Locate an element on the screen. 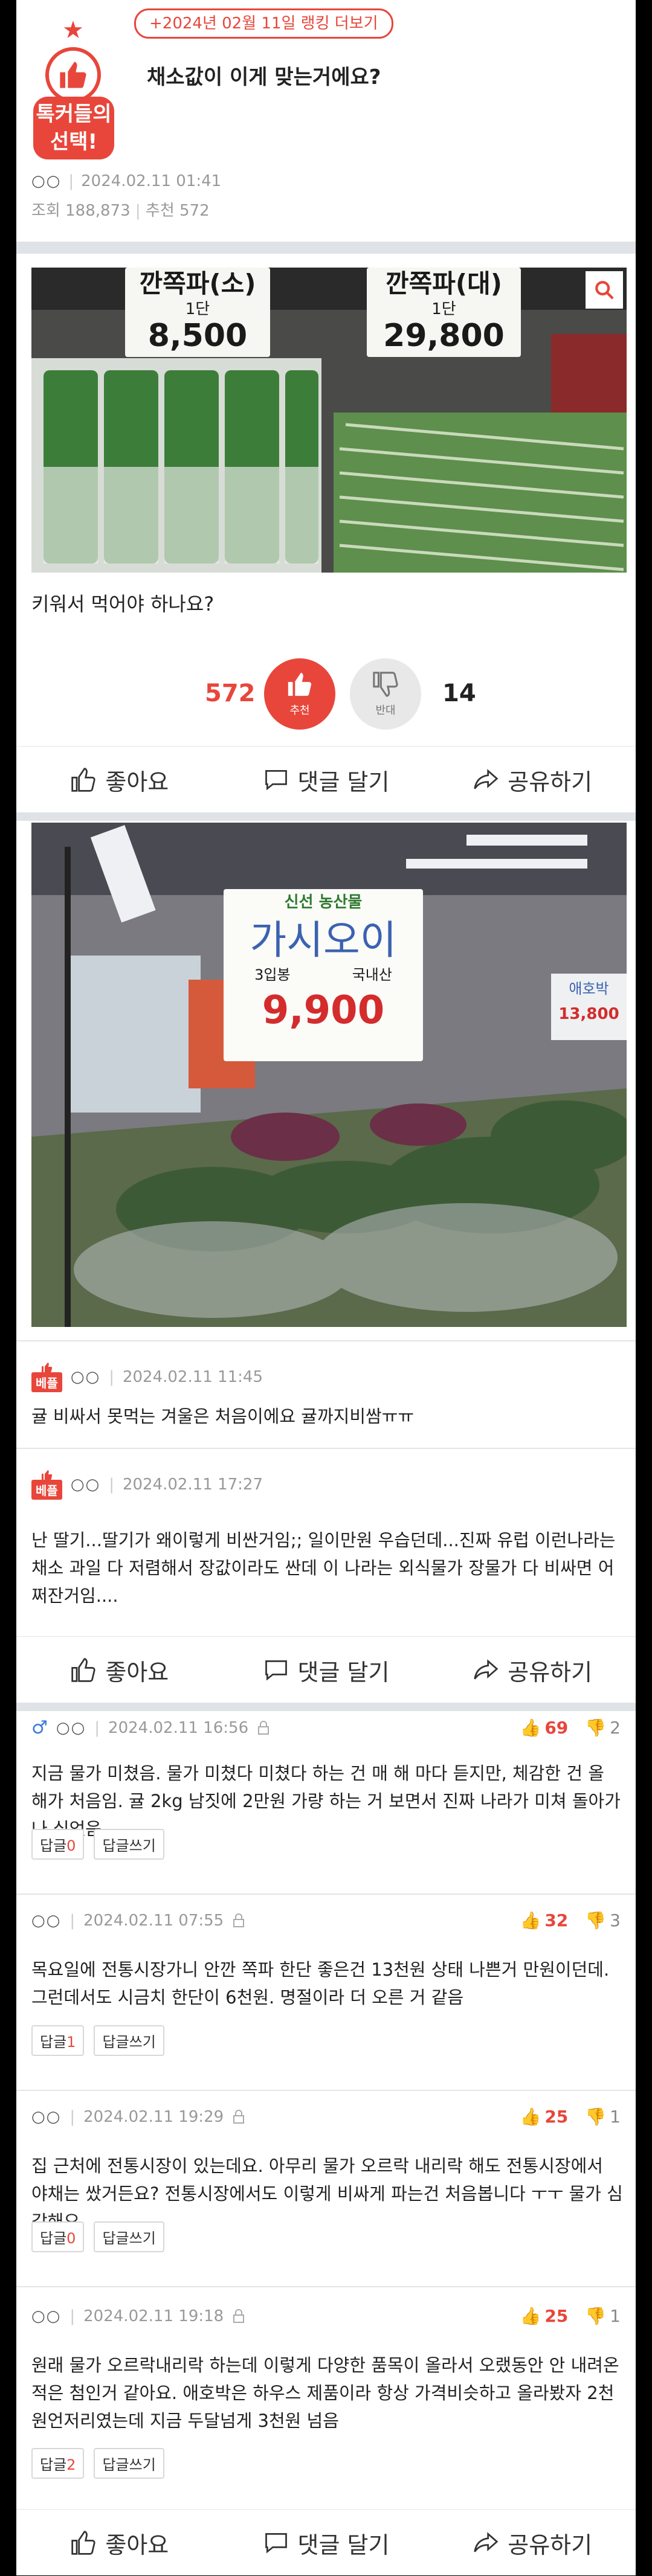  comment-upvote: 👍 69 is located at coordinates (544, 1728).